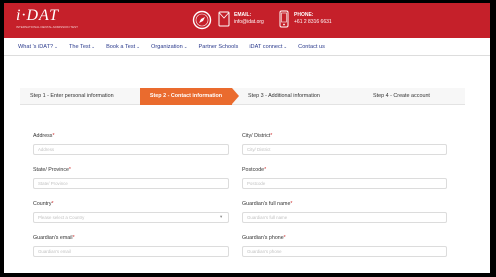  What do you see at coordinates (131, 183) in the screenshot?
I see `state-input` at bounding box center [131, 183].